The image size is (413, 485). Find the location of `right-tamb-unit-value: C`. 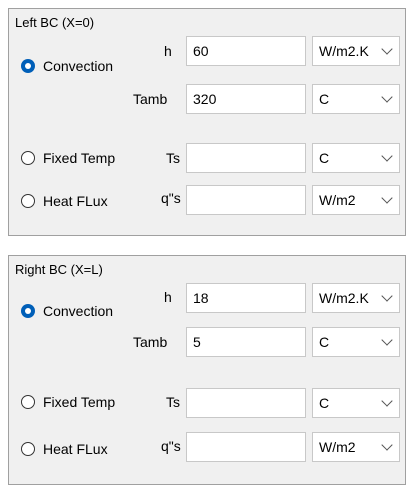

right-tamb-unit-value: C is located at coordinates (324, 342).